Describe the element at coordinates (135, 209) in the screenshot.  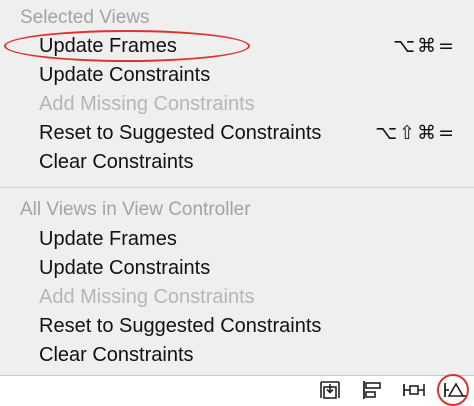
I see `section-header-all-views: All Views in View Controller` at that location.